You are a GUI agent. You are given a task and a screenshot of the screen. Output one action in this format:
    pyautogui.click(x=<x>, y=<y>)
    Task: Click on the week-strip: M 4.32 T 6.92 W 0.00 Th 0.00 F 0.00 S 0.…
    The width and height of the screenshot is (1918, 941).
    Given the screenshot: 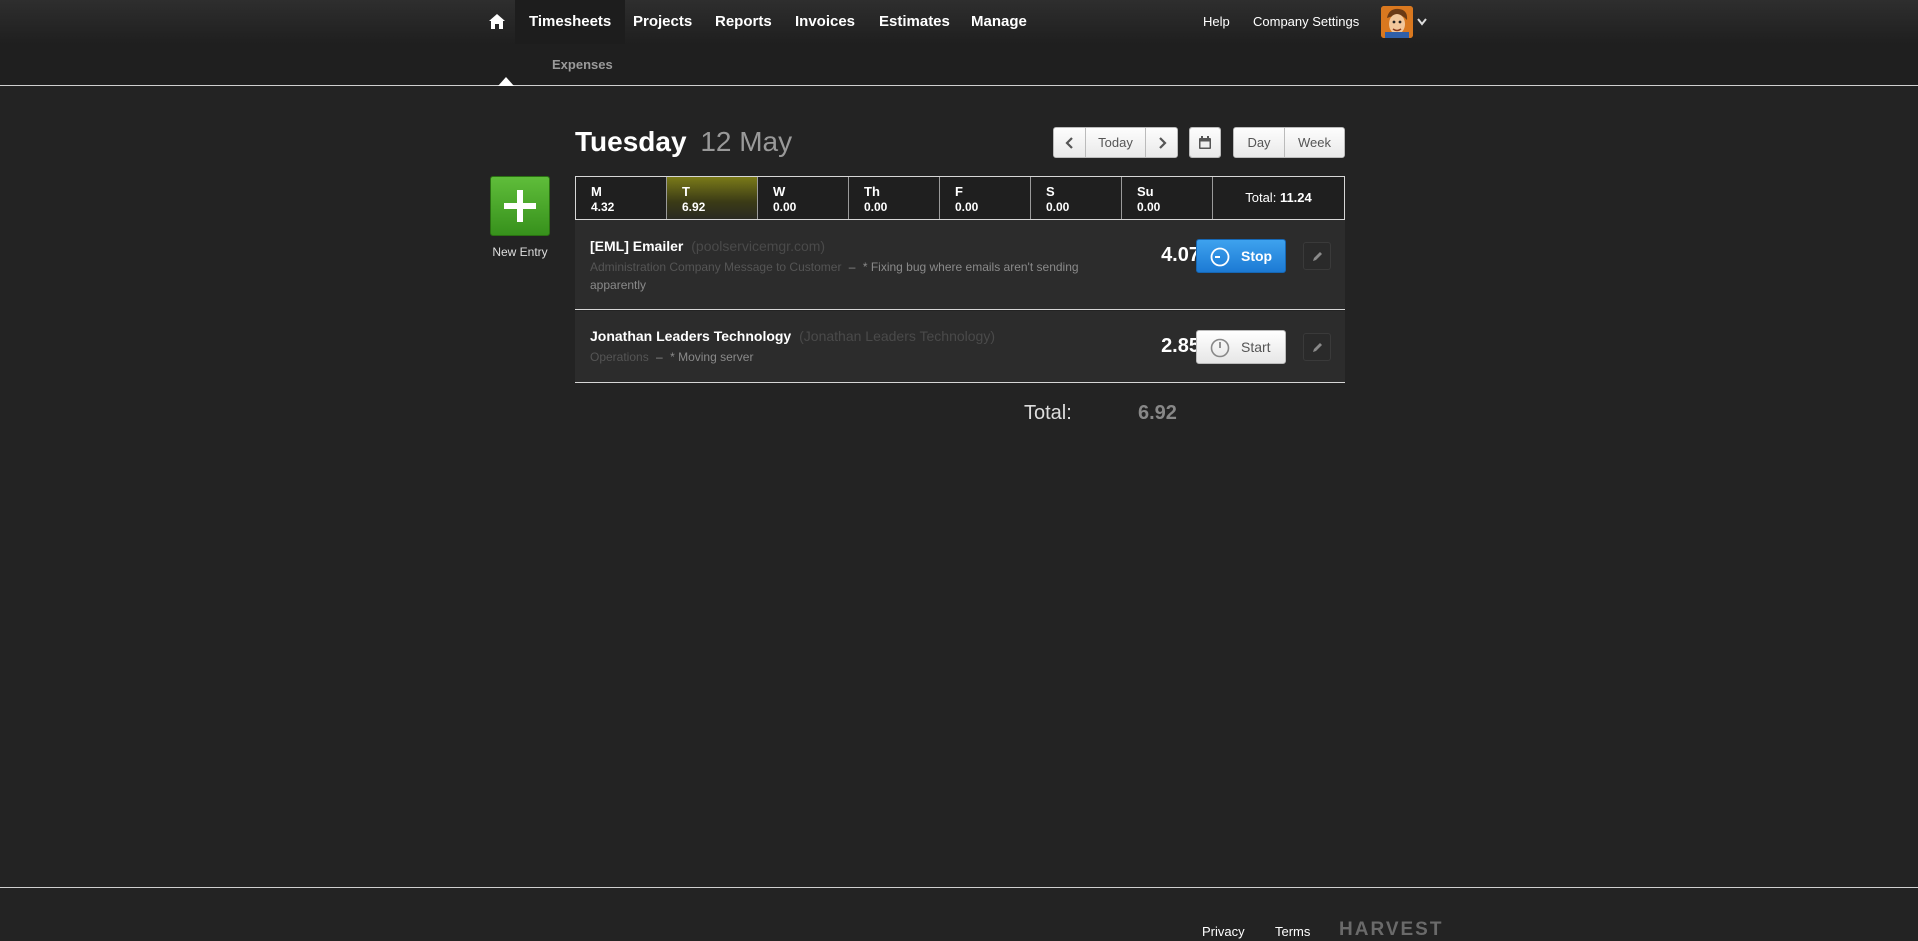 What is the action you would take?
    pyautogui.click(x=960, y=198)
    